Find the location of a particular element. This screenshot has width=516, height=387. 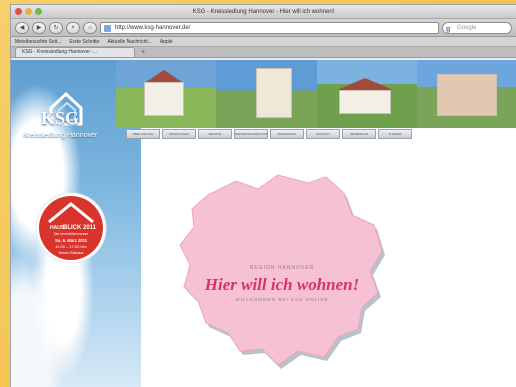

window-controls is located at coordinates (28, 11).